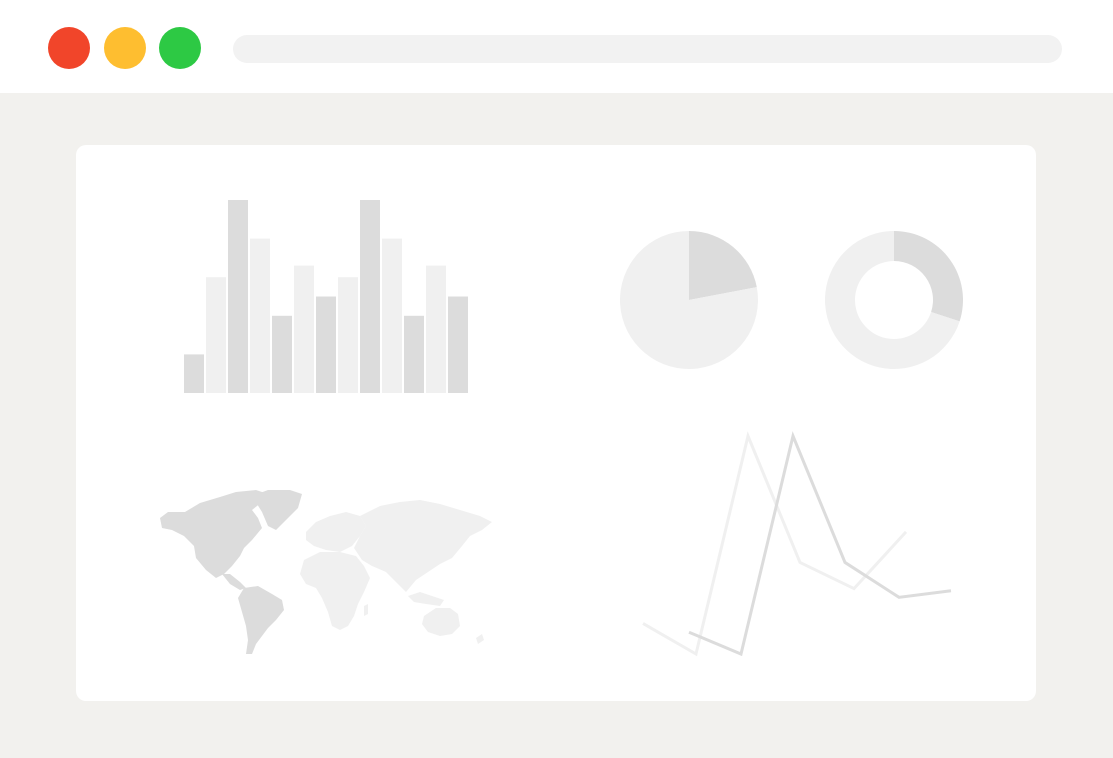 This screenshot has width=1113, height=758. I want to click on line-chart, so click(797, 544).